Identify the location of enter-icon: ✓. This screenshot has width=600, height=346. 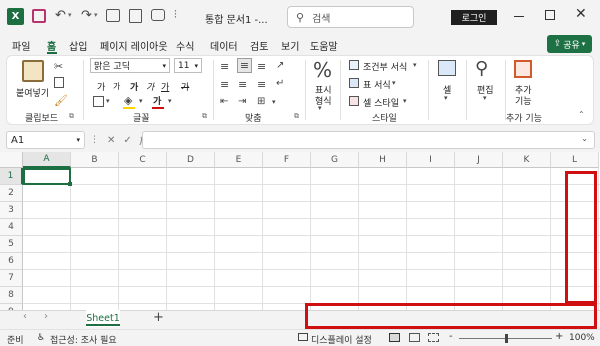
(127, 140).